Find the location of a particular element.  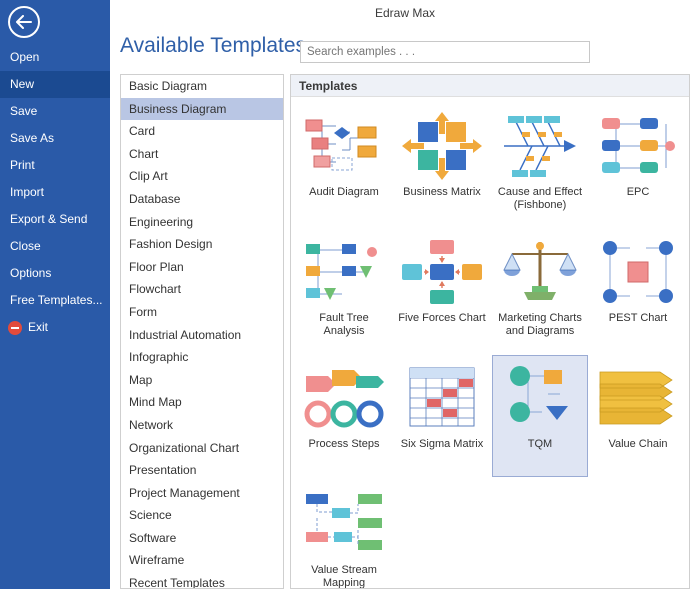

template-label: TQM is located at coordinates (540, 444).